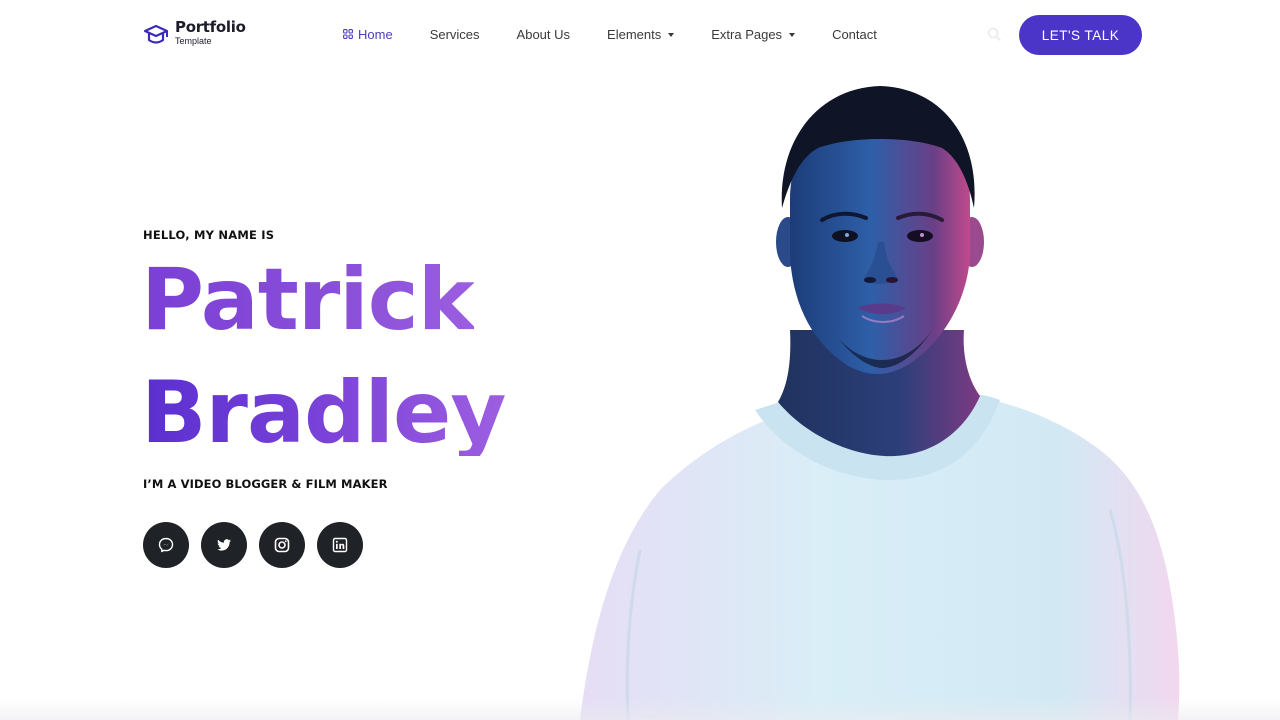 The width and height of the screenshot is (1280, 720). I want to click on nav-label-home: Home, so click(375, 34).